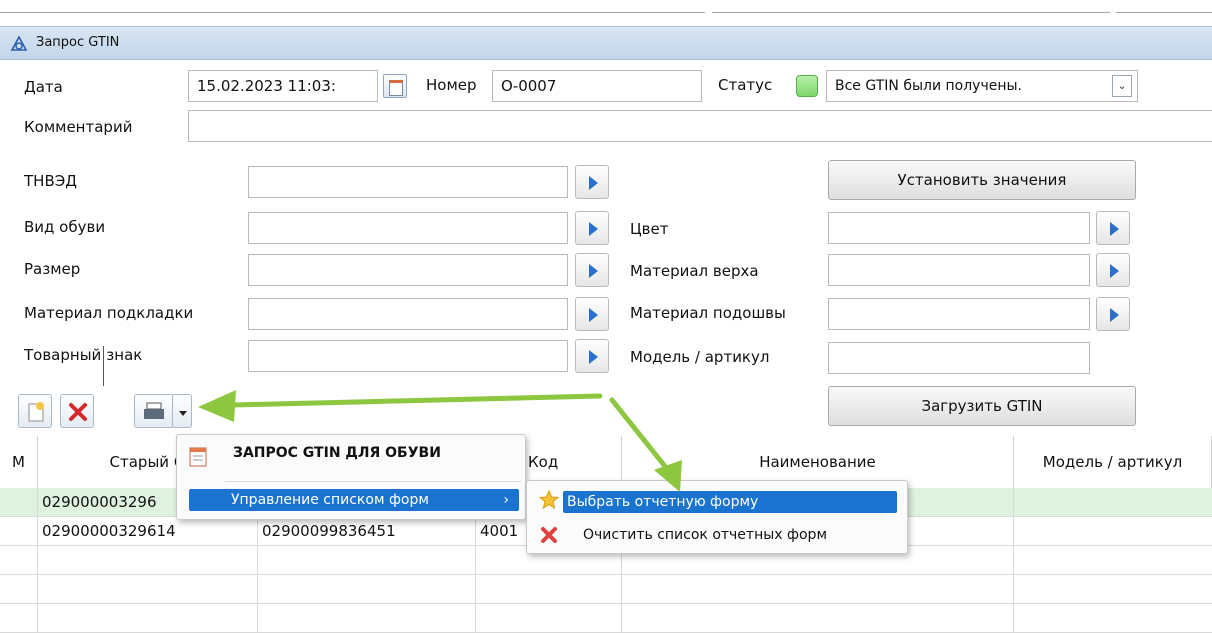 This screenshot has height=633, width=1212. Describe the element at coordinates (982, 180) in the screenshot. I see `set-values-button: Установить значения` at that location.